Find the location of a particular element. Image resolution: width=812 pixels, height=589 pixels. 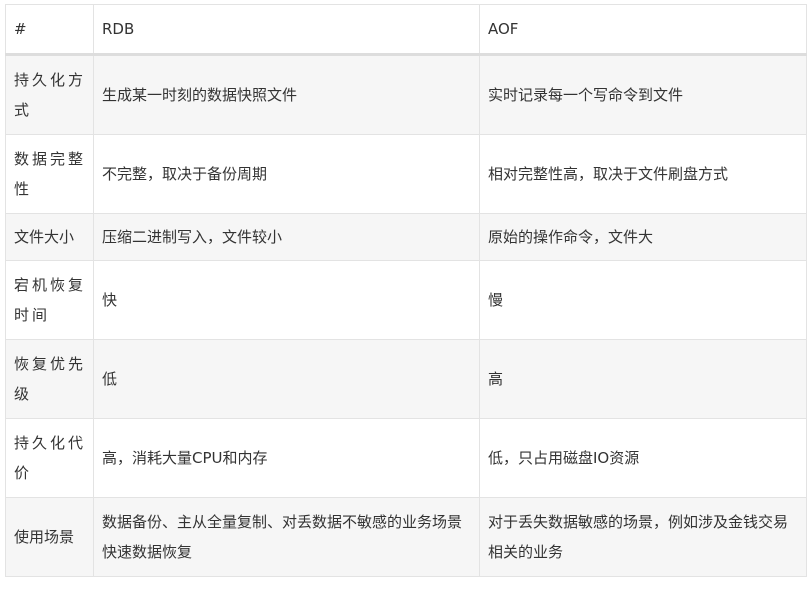

aof-cell: 相对完整性高，取决于文件刷盘方式 is located at coordinates (643, 174).